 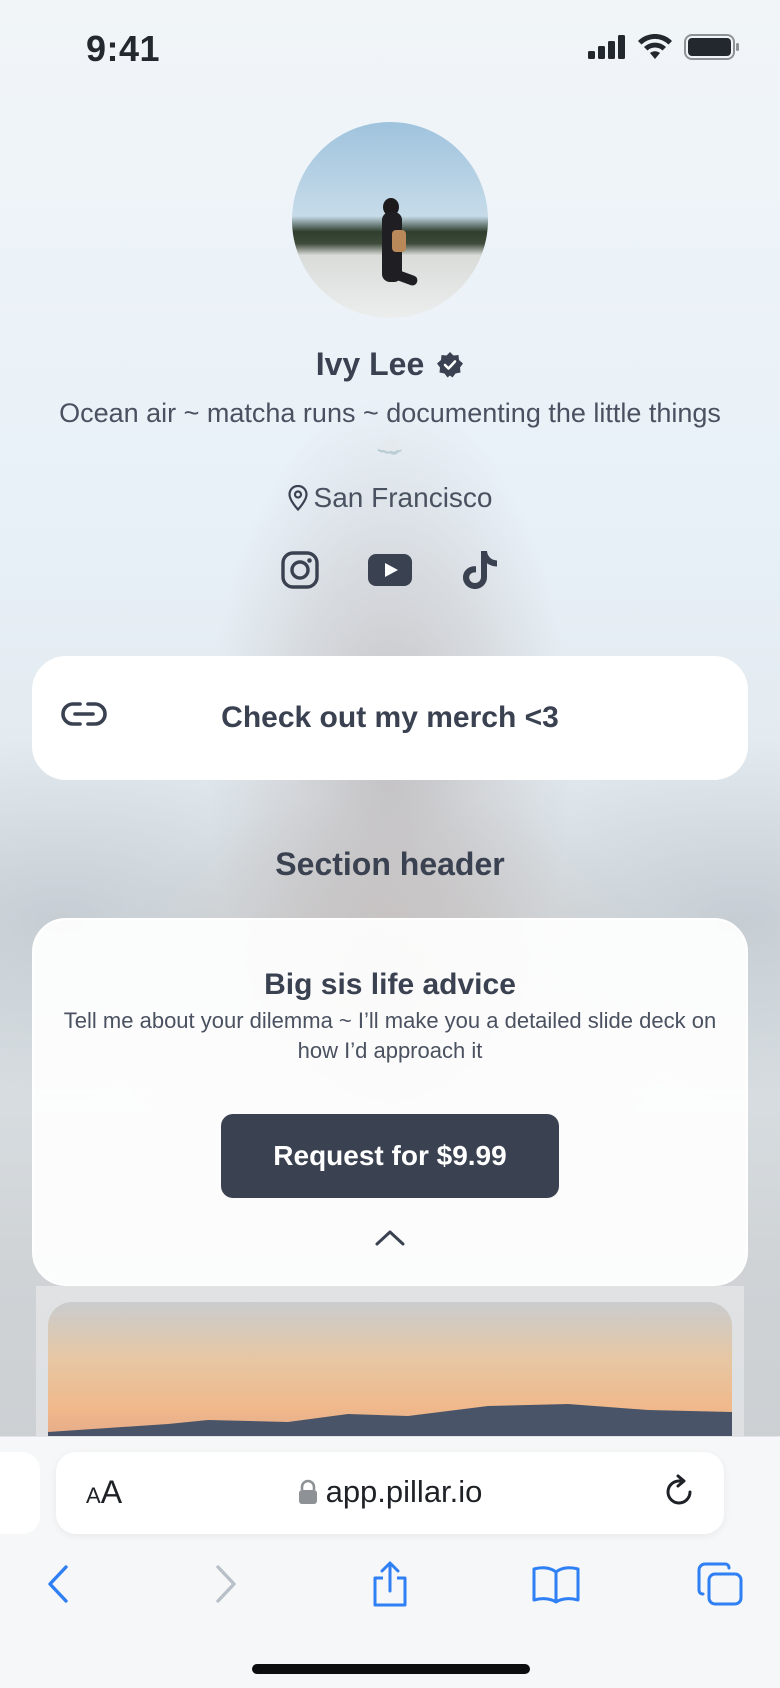 What do you see at coordinates (297, 498) in the screenshot?
I see `map-pin-icon` at bounding box center [297, 498].